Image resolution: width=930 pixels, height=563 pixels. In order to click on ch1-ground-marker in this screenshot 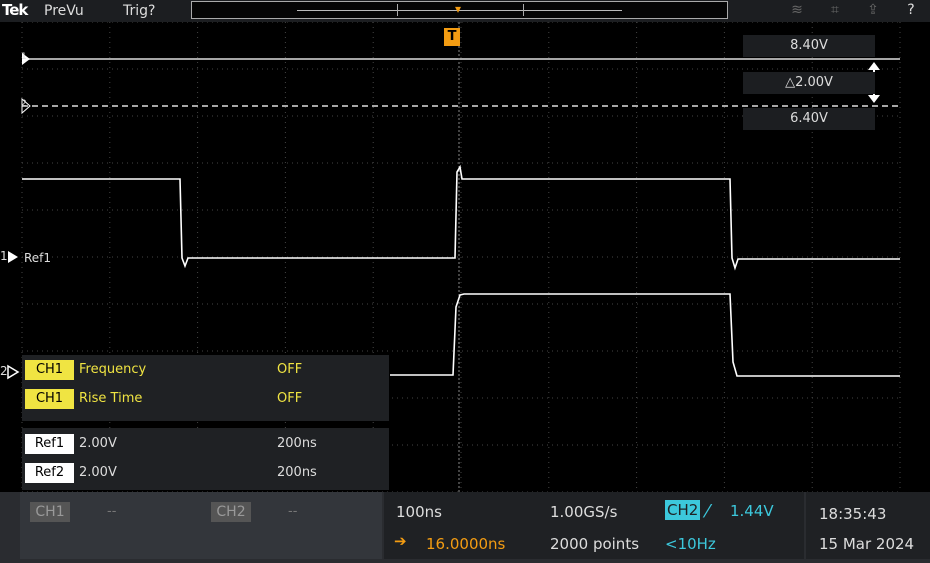, I will do `click(13, 257)`.